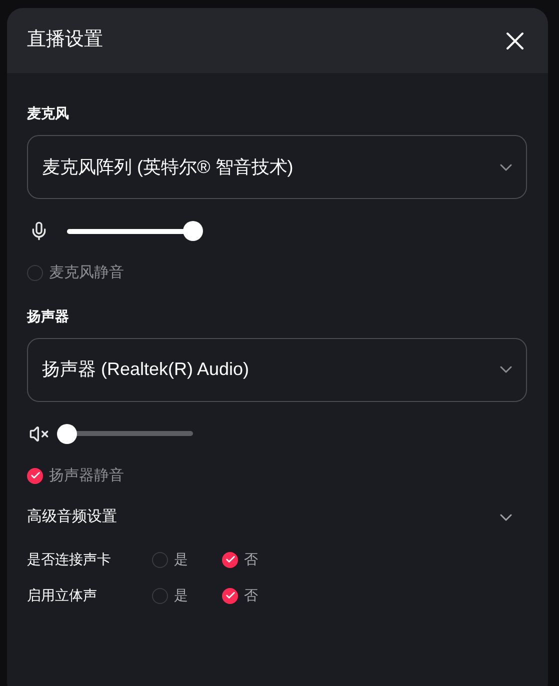  What do you see at coordinates (168, 167) in the screenshot?
I see `device-name: 麦克风阵列 (英特尔® 智音技术)` at bounding box center [168, 167].